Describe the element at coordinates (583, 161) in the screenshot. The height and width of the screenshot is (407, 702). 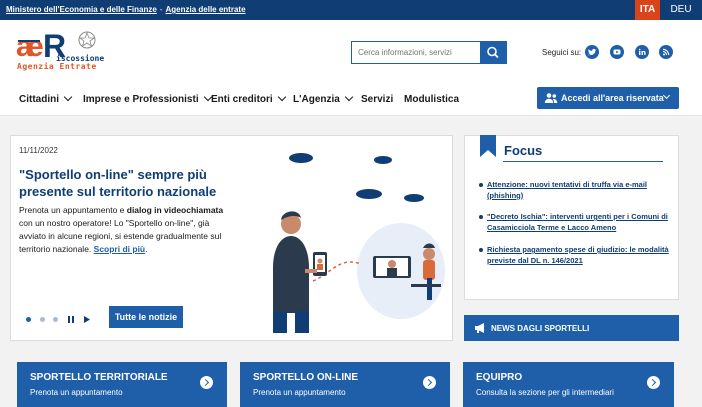
I see `focus-divider` at that location.